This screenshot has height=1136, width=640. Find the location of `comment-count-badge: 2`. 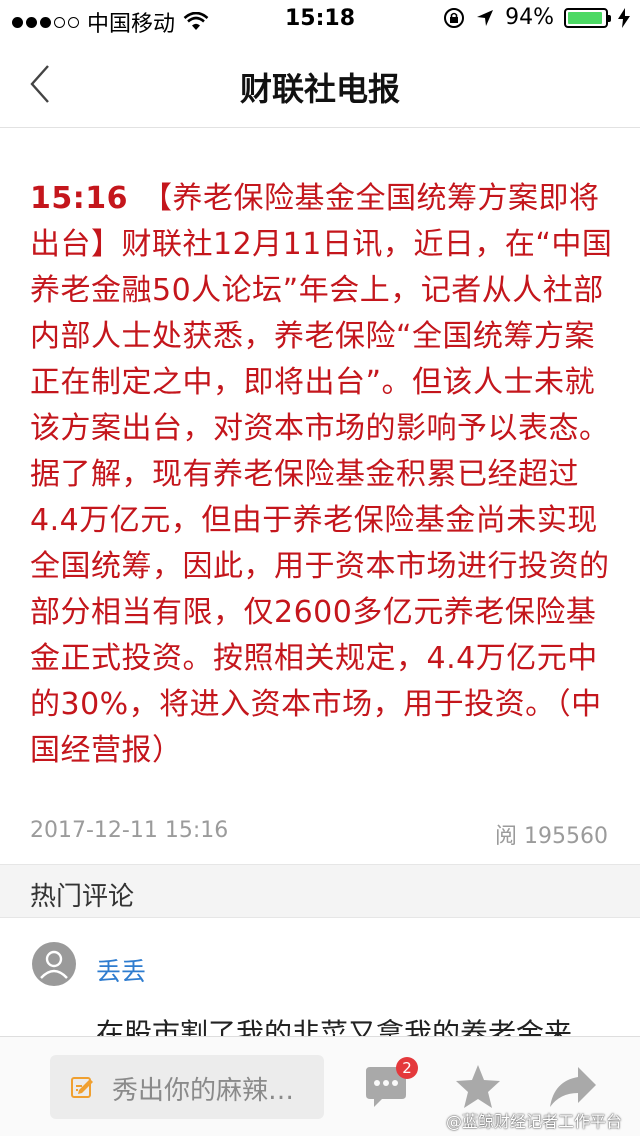

comment-count-badge: 2 is located at coordinates (407, 1068).